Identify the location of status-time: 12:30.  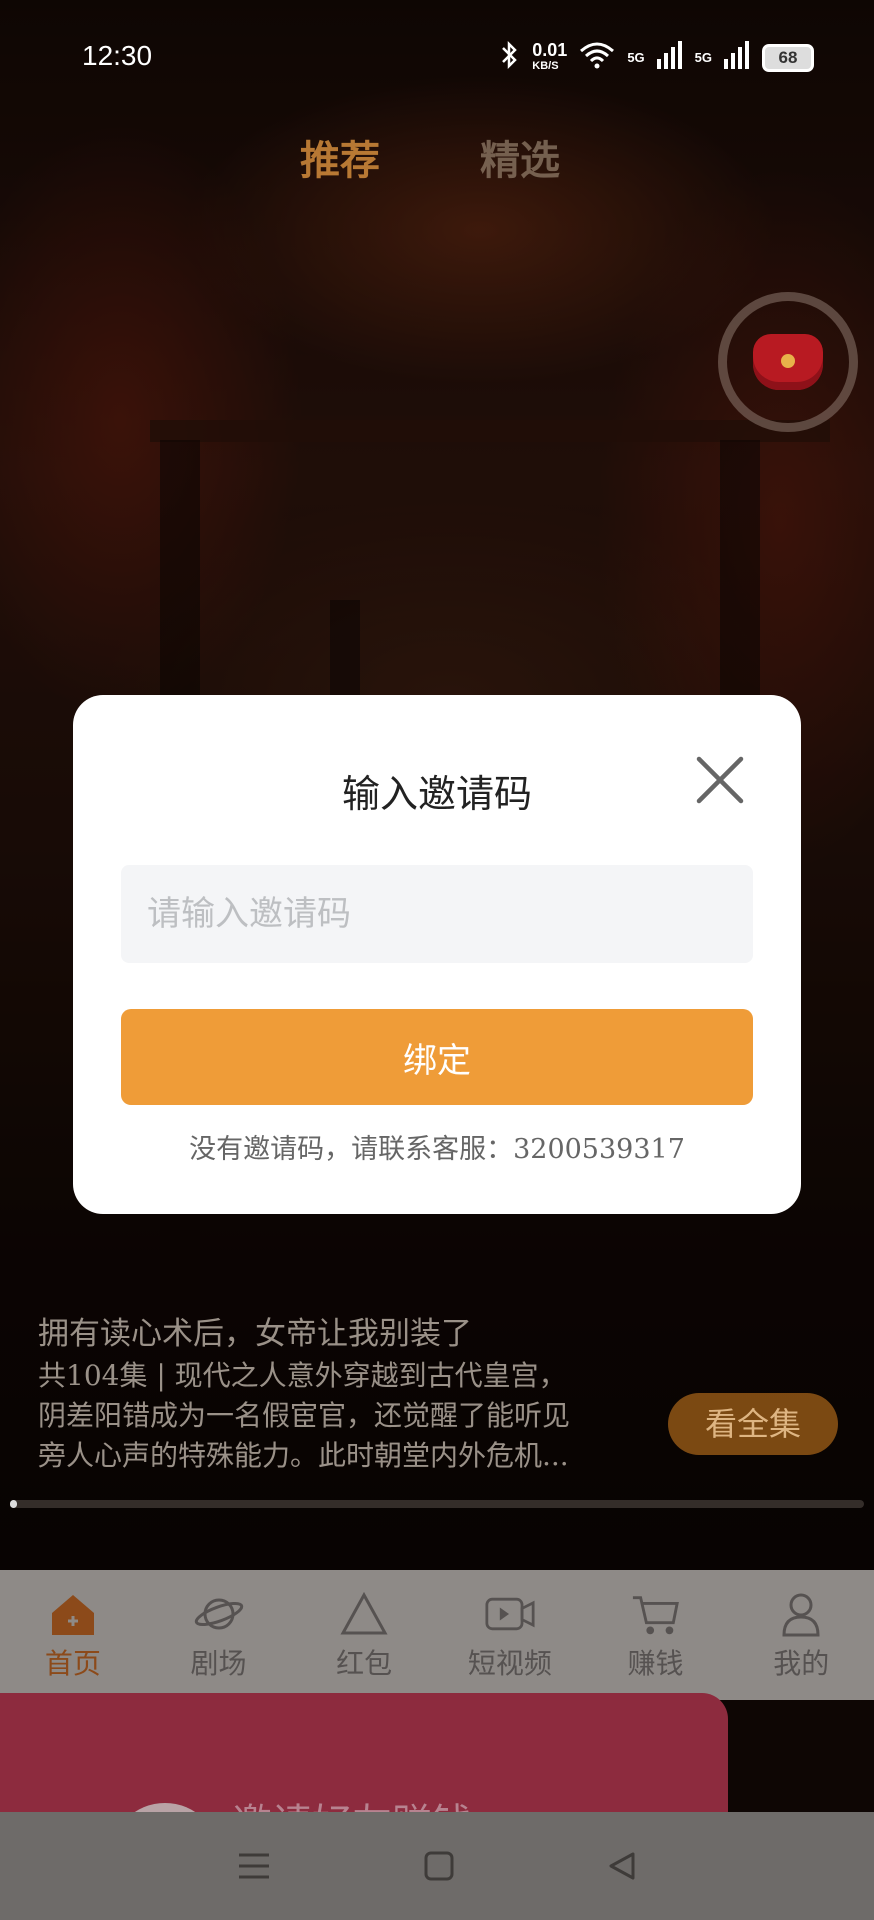
(117, 55).